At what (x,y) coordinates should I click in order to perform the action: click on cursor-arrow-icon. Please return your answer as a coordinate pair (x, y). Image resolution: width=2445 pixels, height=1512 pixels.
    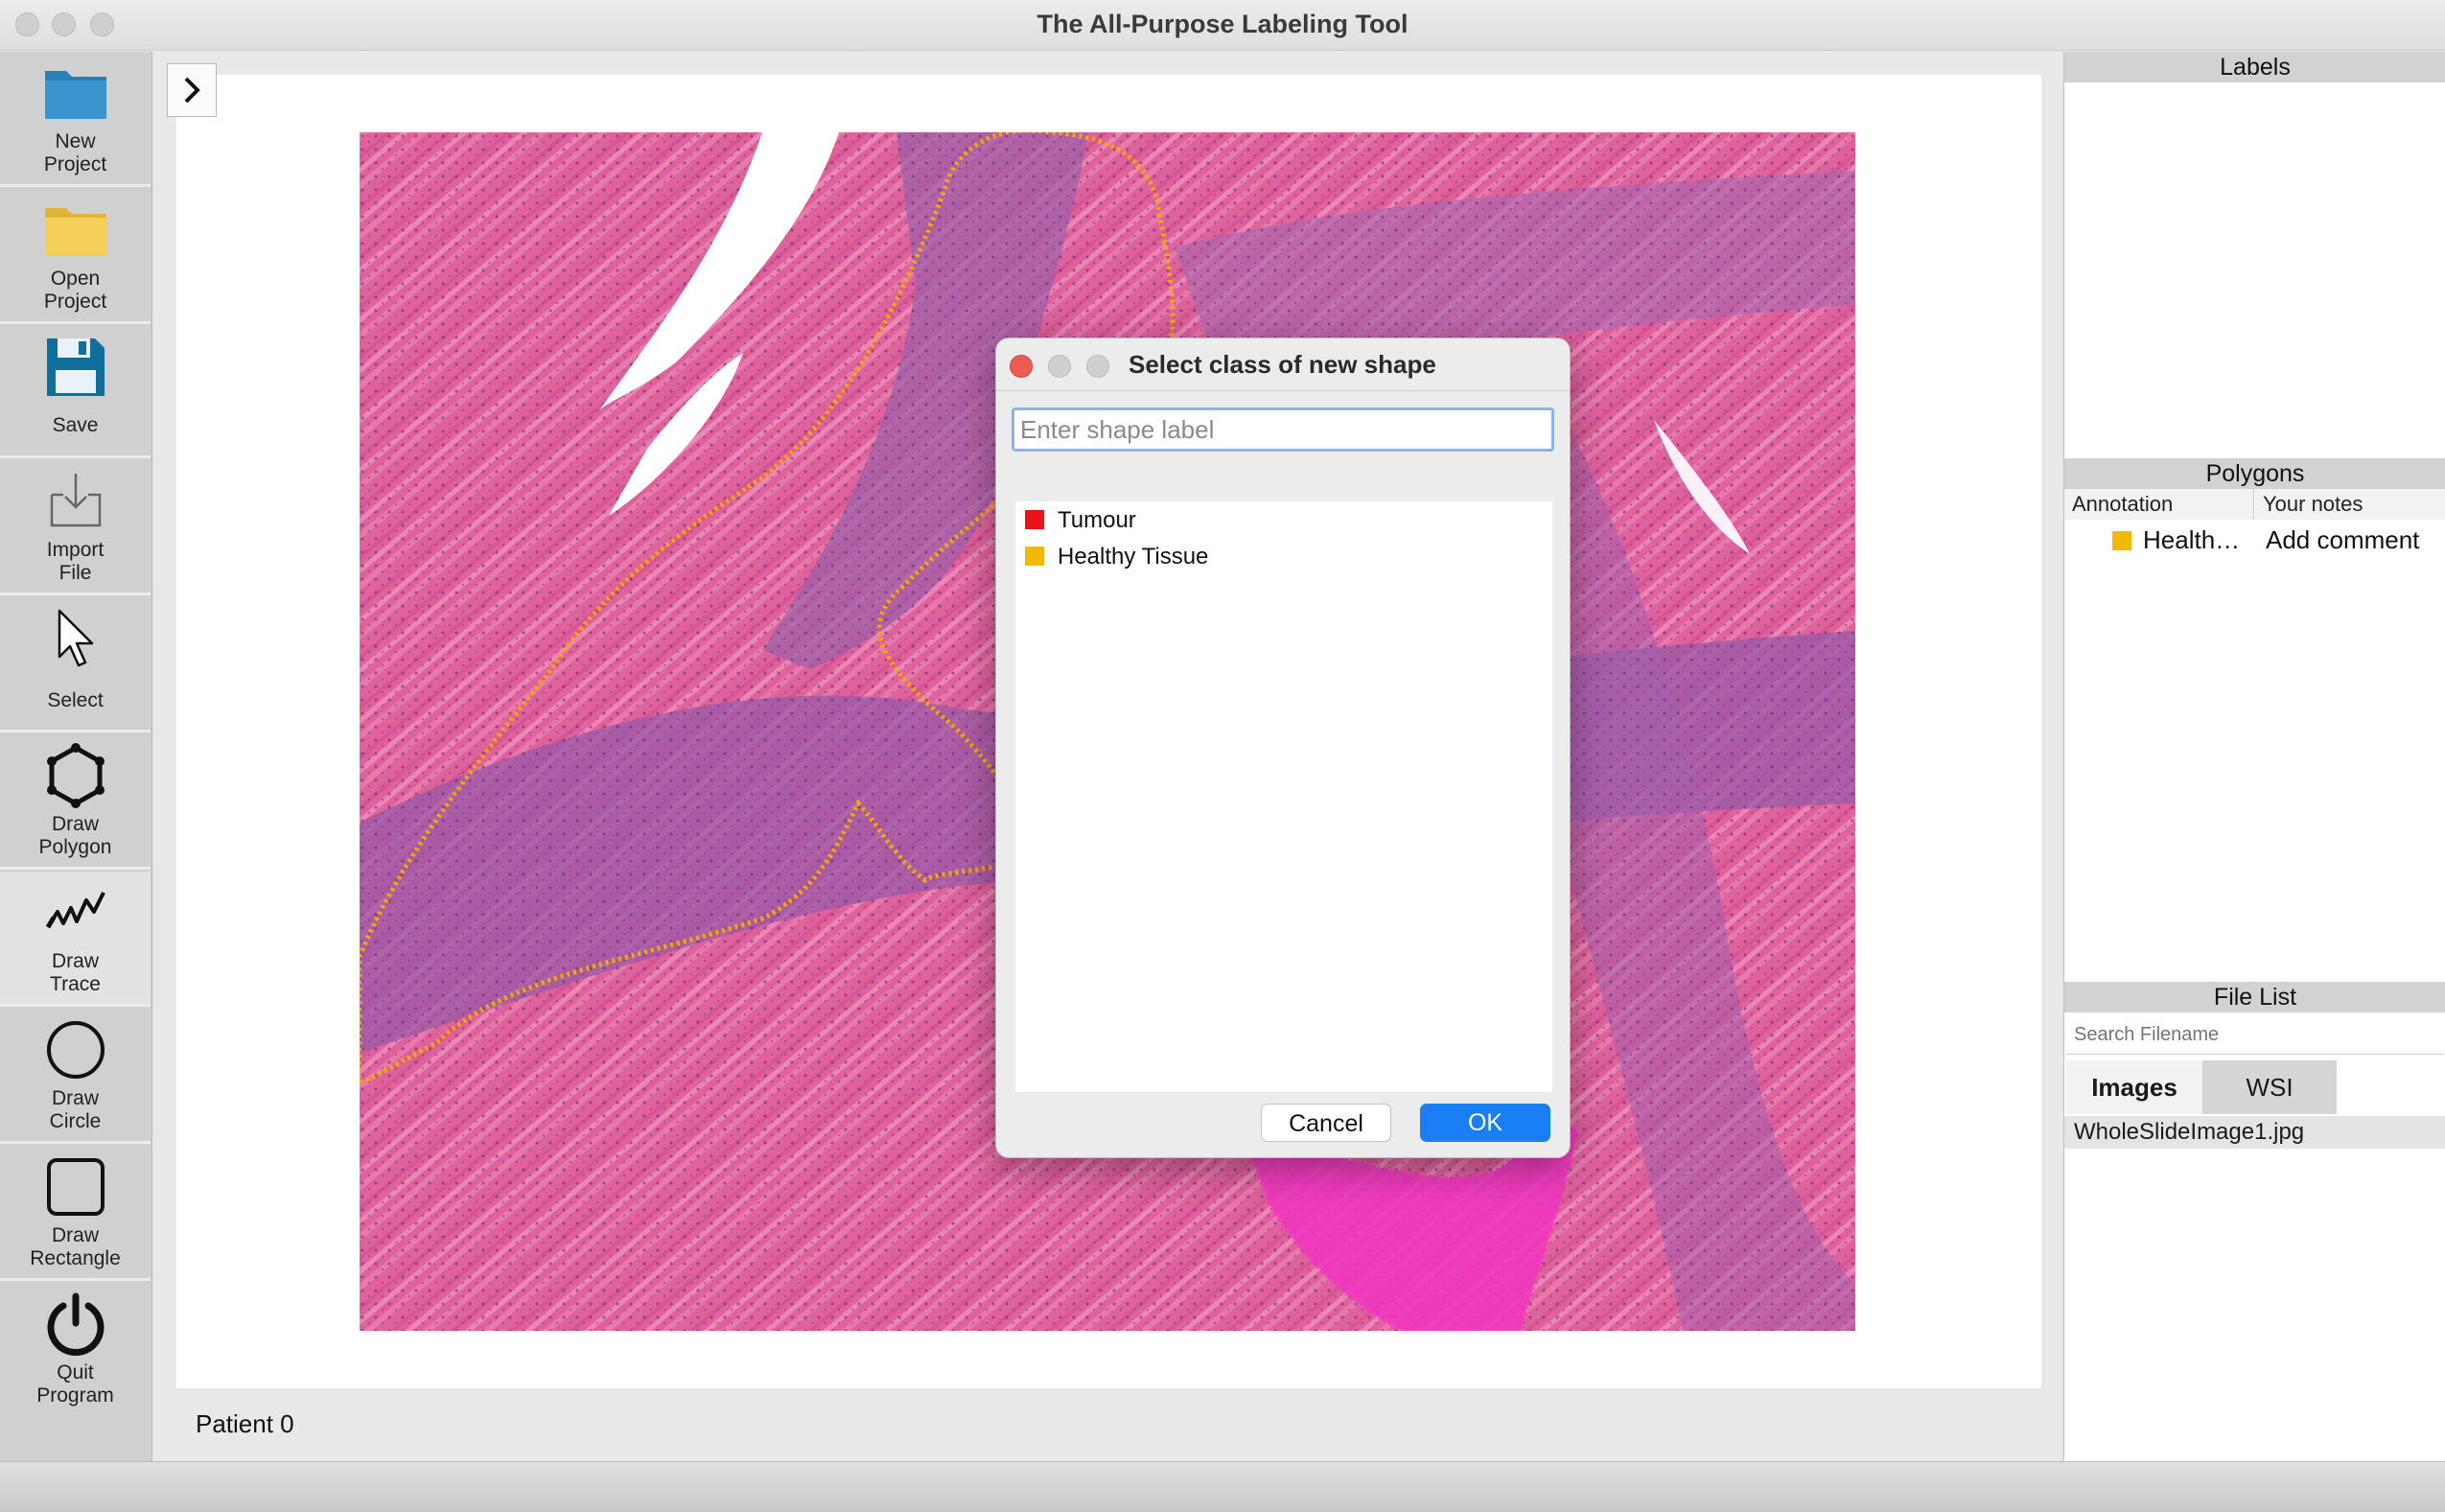
    Looking at the image, I should click on (76, 638).